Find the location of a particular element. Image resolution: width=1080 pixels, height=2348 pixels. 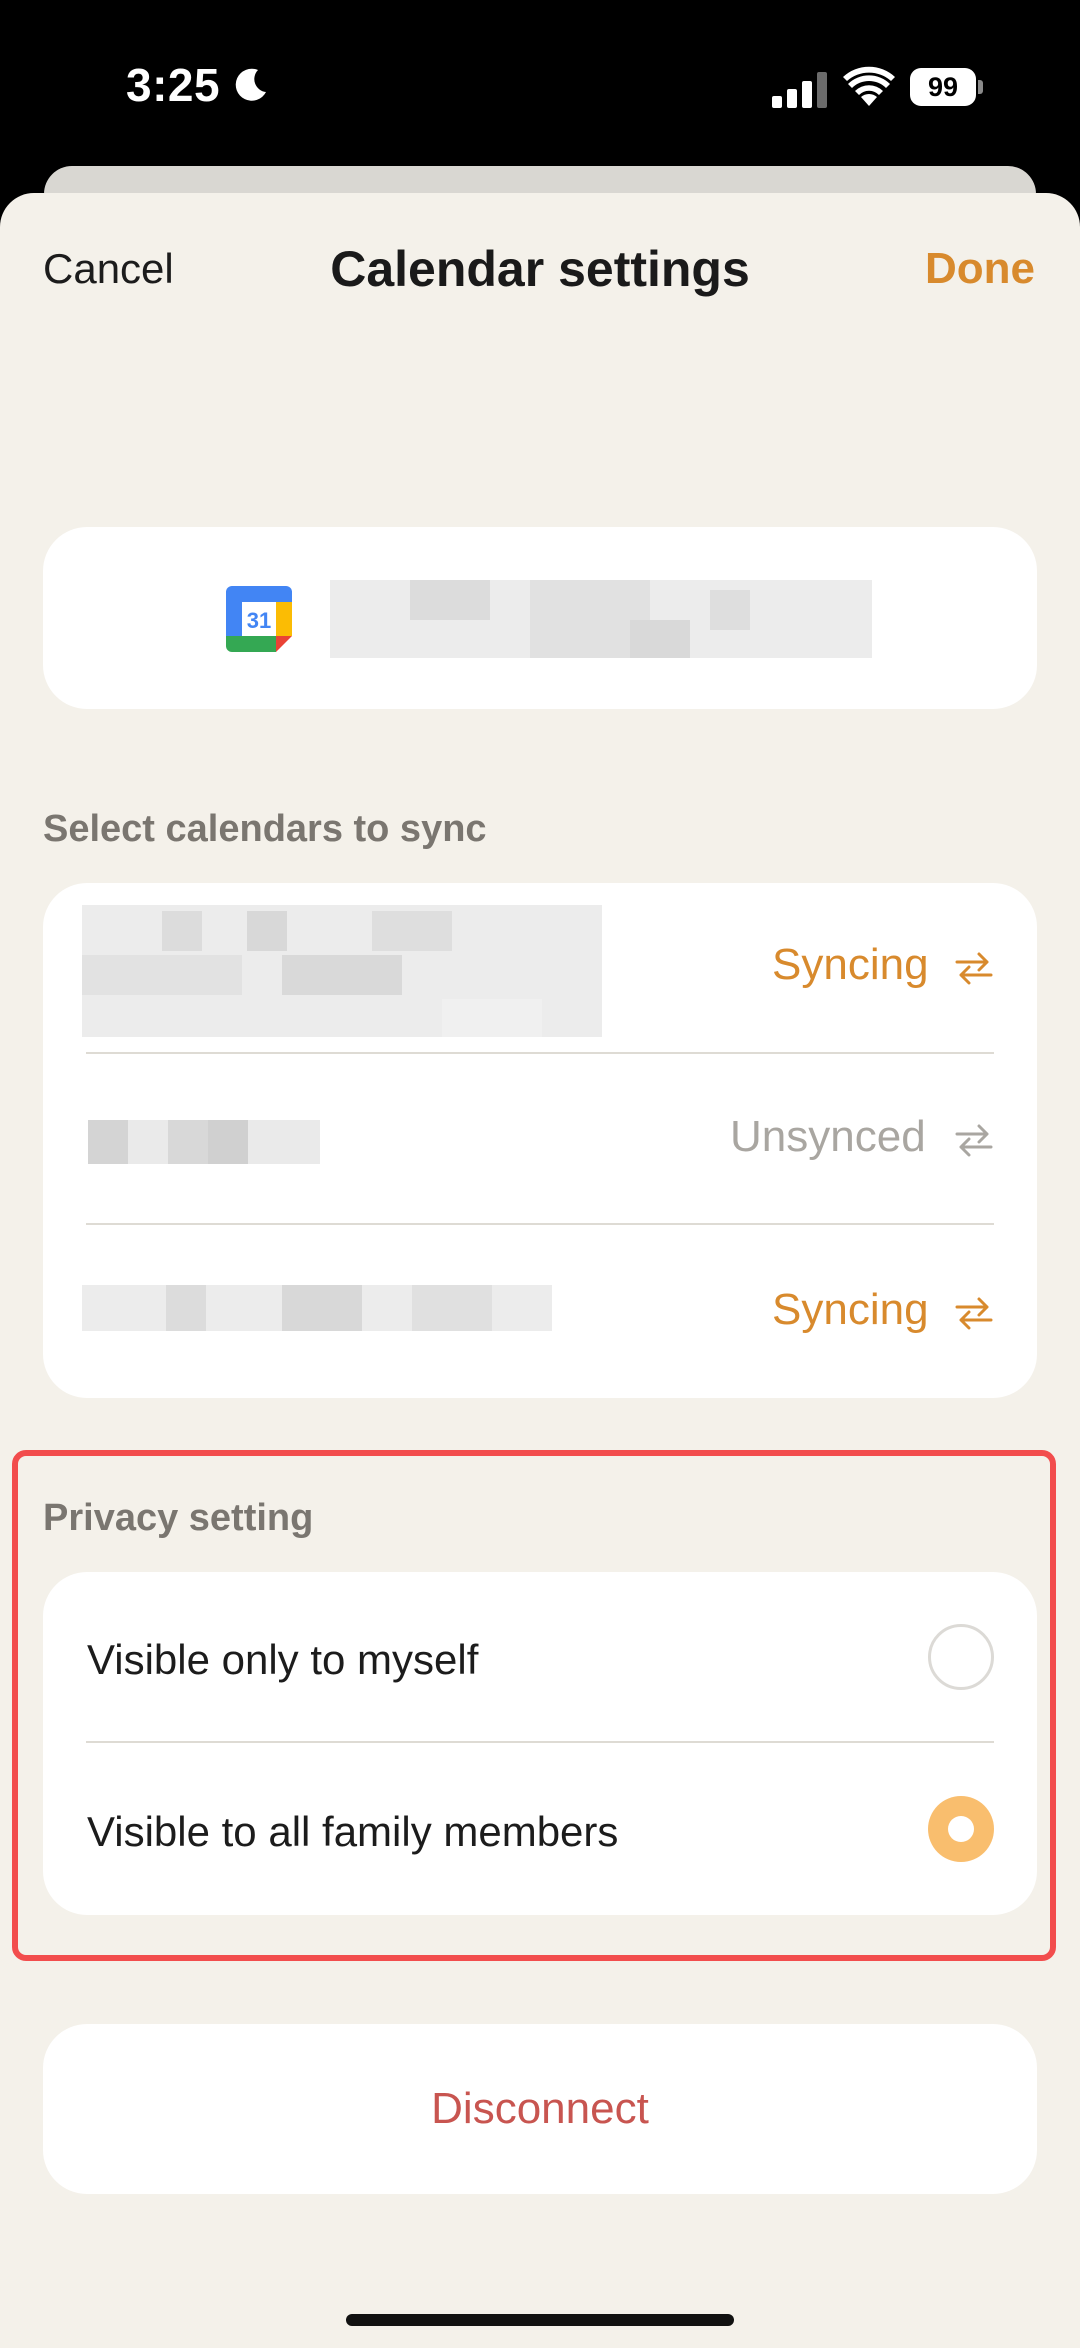

calendar-status-unsynced: Unsynced is located at coordinates (828, 1137).